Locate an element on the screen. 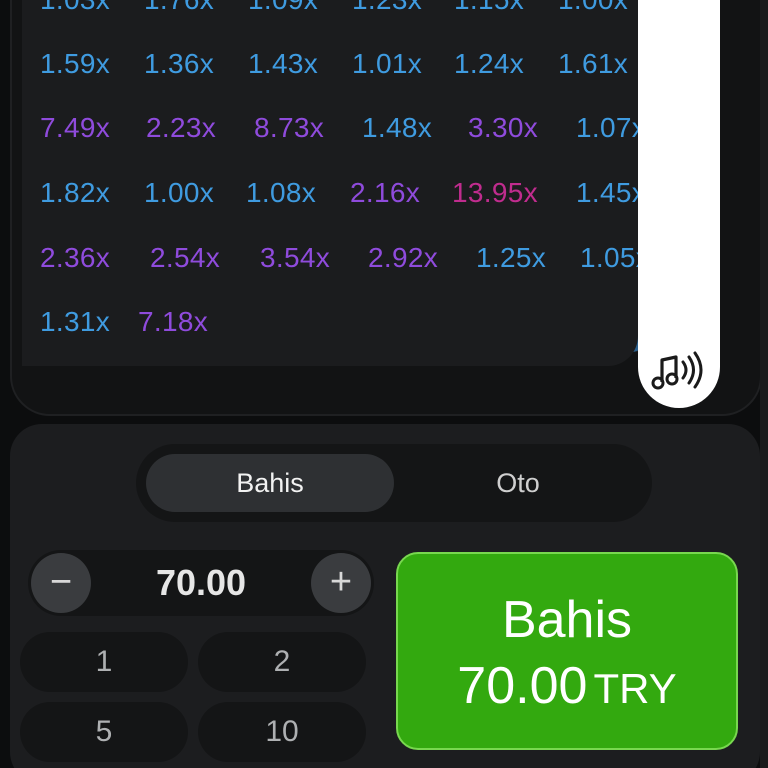 The width and height of the screenshot is (768, 768). multiplier-badge: 1.36x is located at coordinates (179, 64).